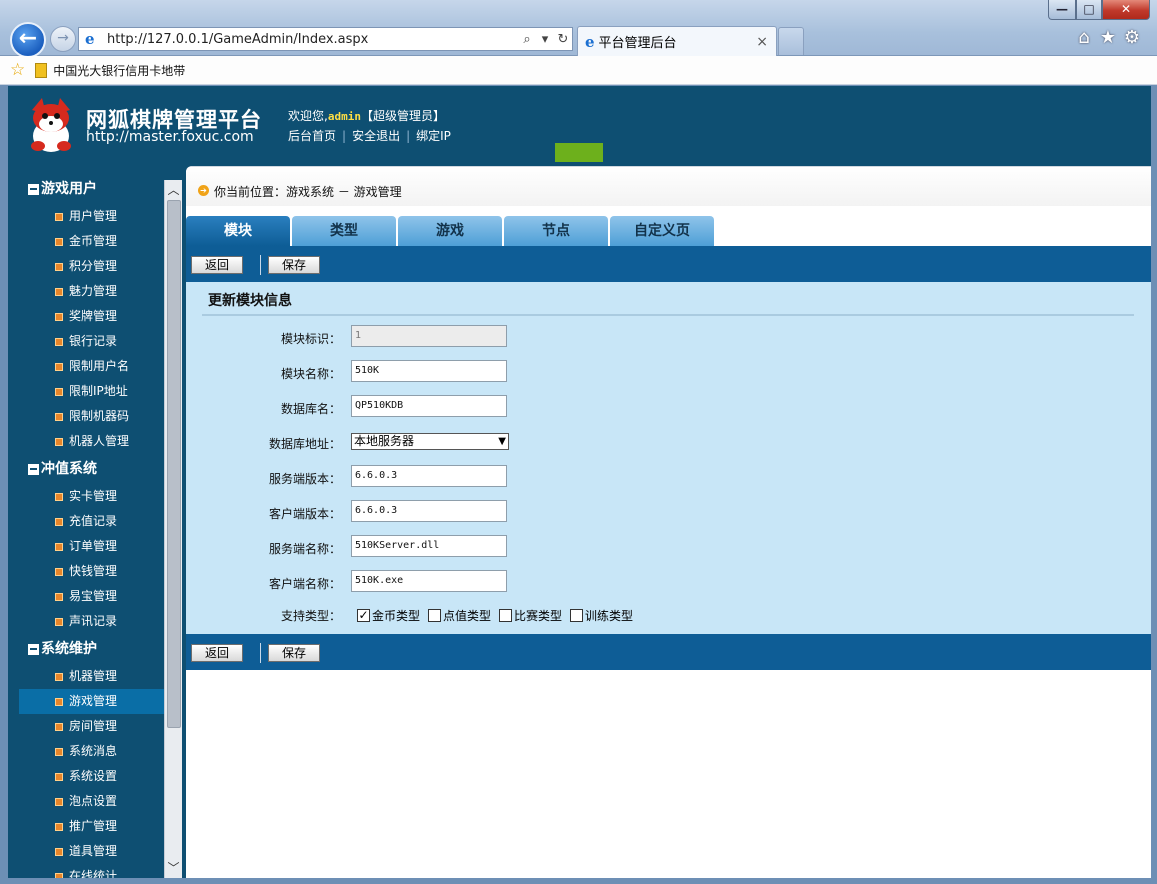  I want to click on tab-node: 节点, so click(556, 231).